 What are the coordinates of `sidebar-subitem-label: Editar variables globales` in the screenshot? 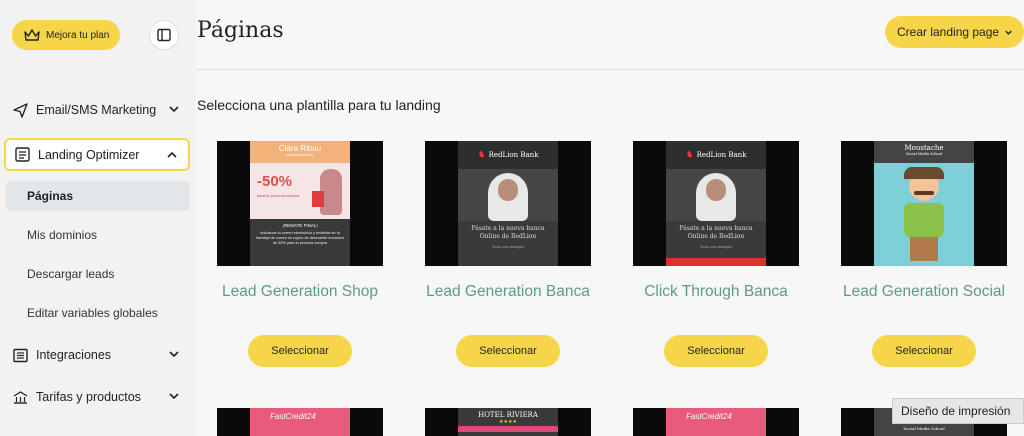 It's located at (92, 313).